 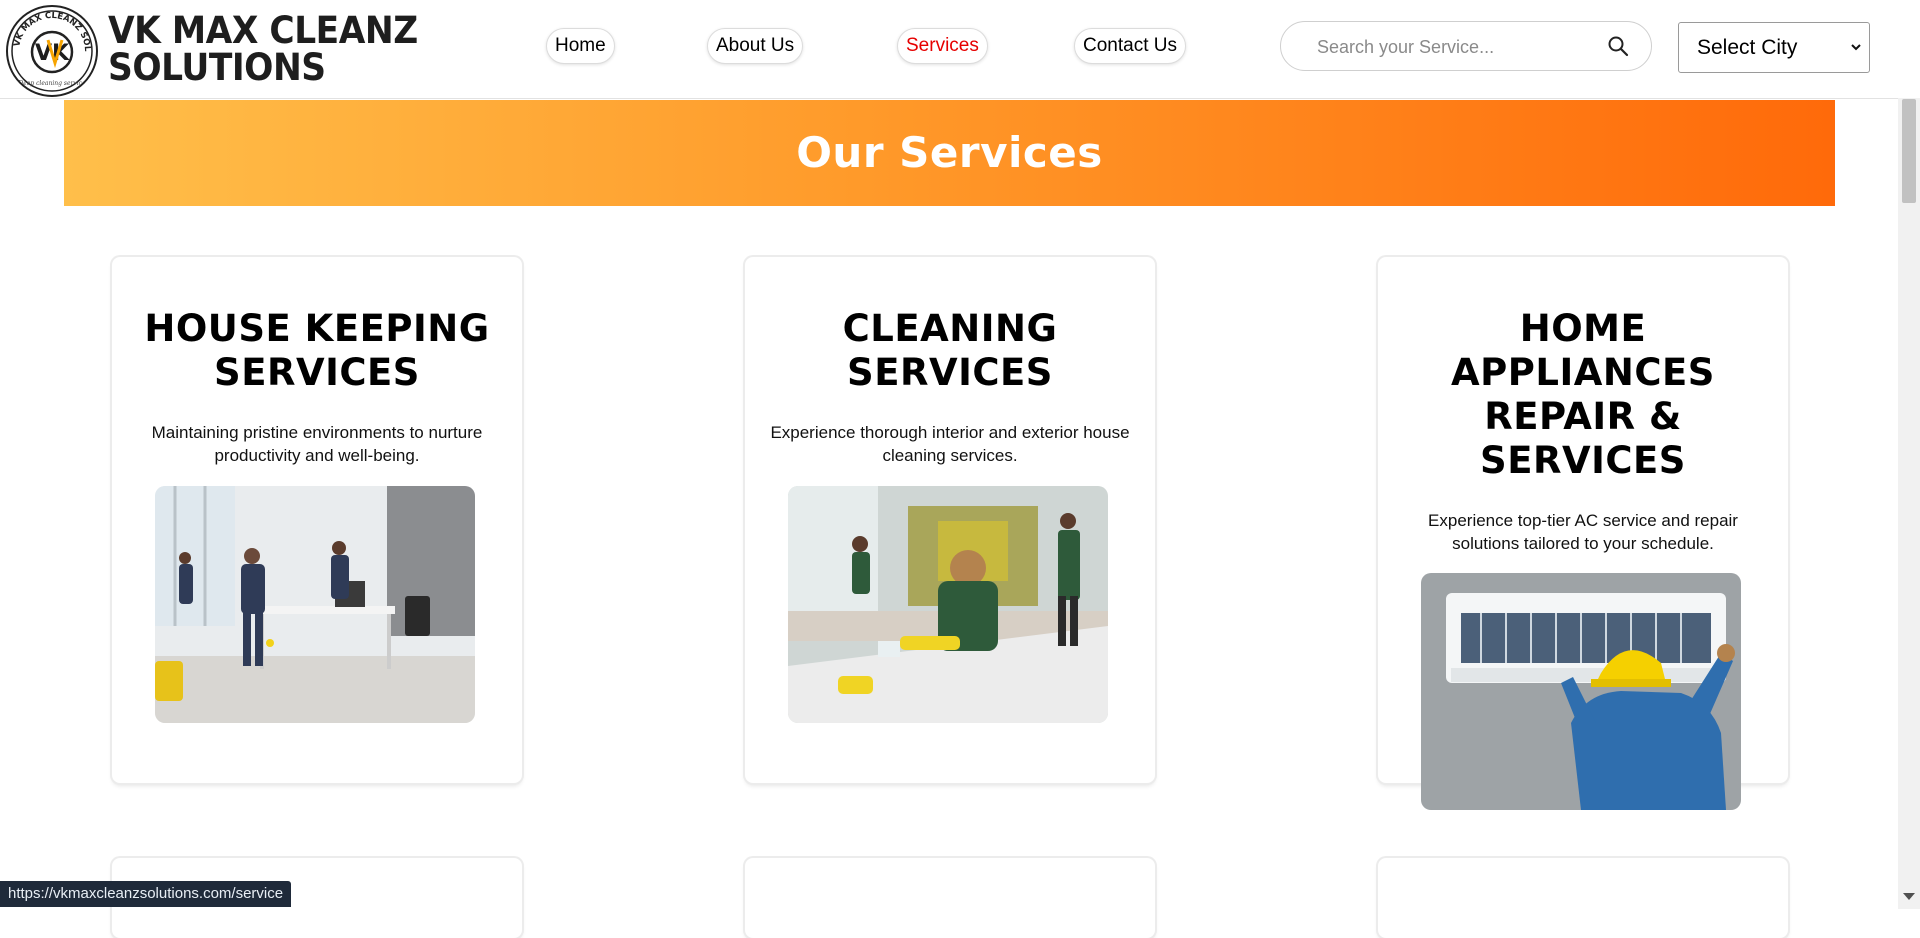 I want to click on brand-name: VK MAX CLEANZ SOLUTIONS, so click(x=263, y=49).